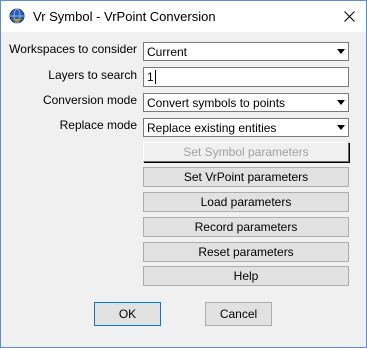 The height and width of the screenshot is (348, 367). I want to click on globe-app-icon, so click(17, 16).